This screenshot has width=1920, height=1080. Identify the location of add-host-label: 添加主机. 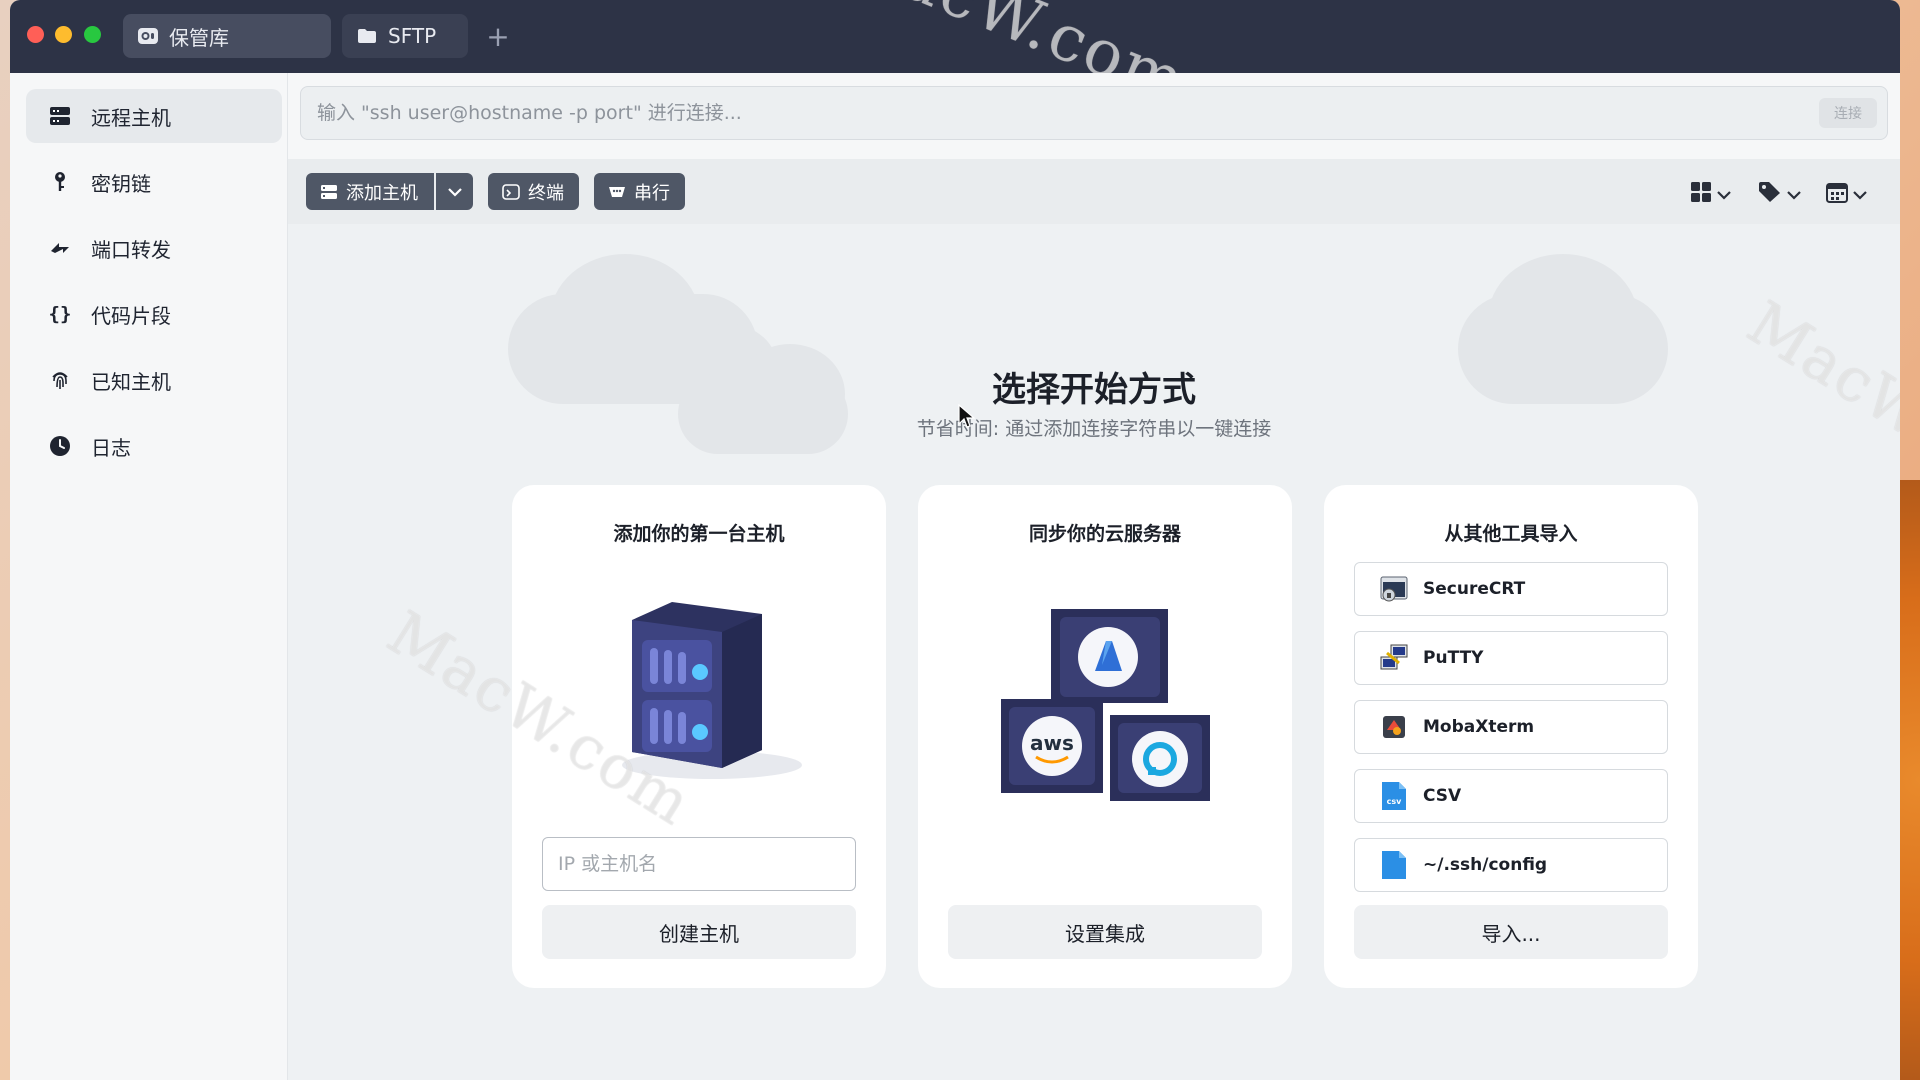
(382, 193).